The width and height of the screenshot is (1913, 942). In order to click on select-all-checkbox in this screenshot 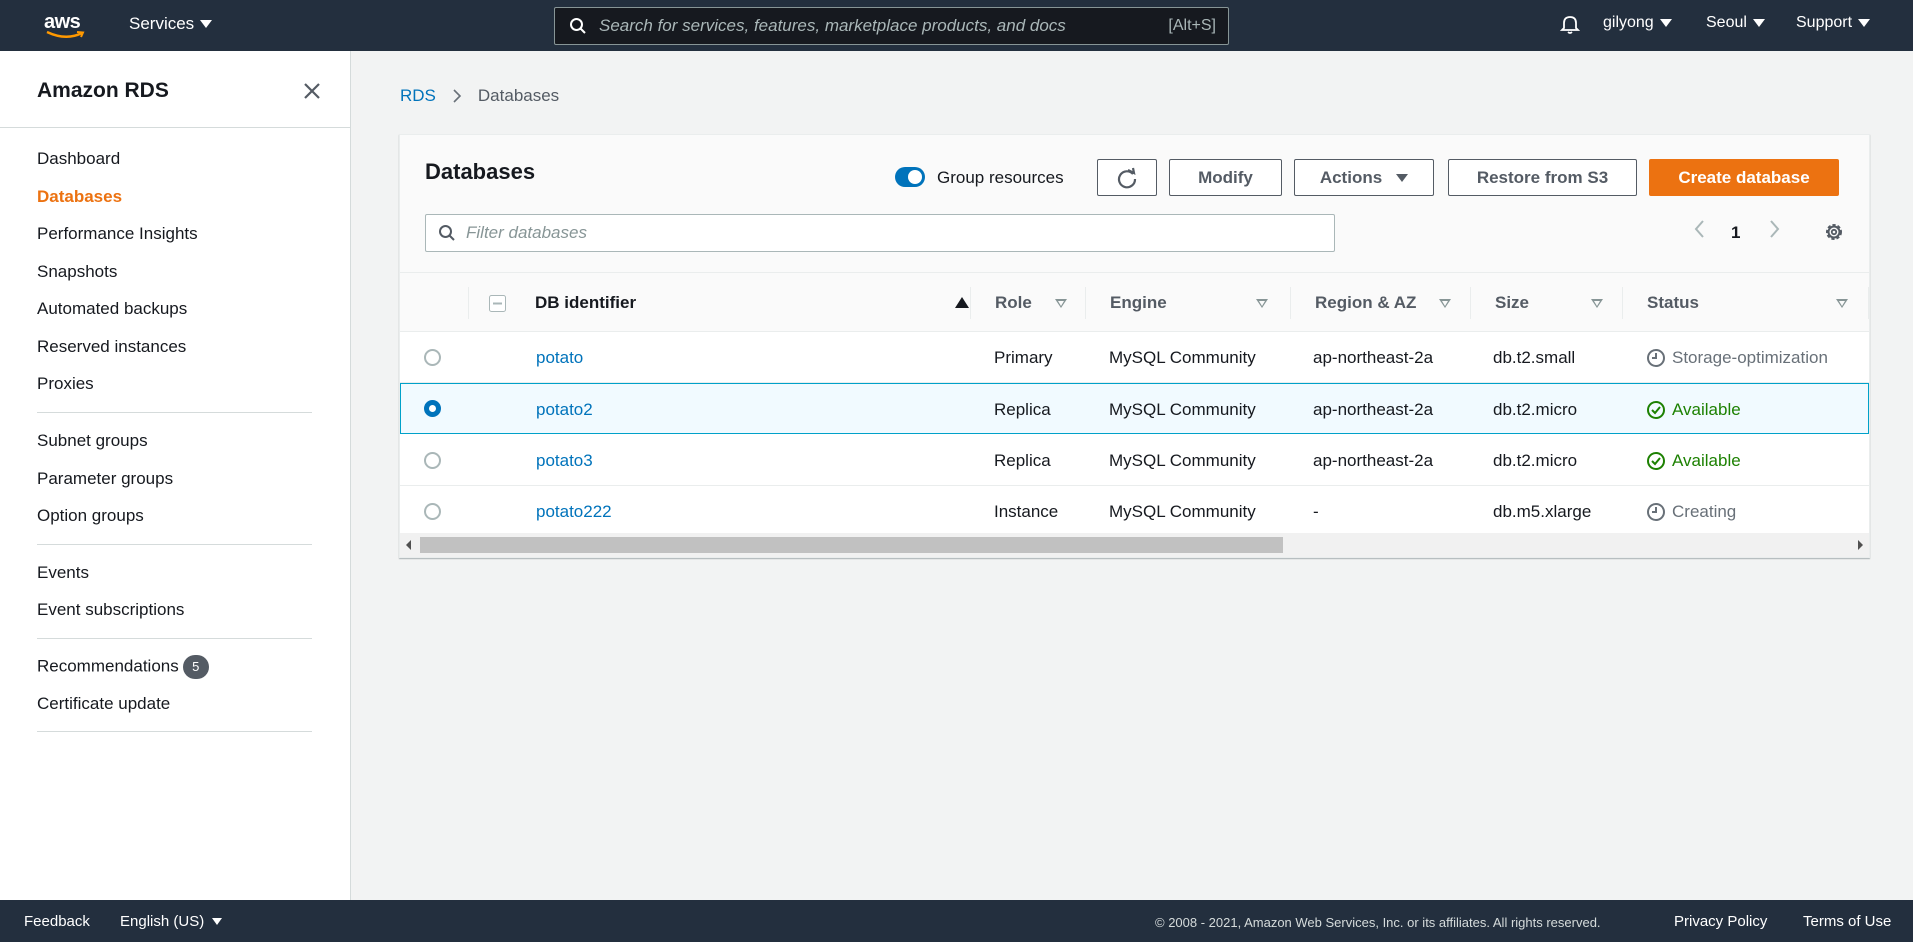, I will do `click(497, 303)`.